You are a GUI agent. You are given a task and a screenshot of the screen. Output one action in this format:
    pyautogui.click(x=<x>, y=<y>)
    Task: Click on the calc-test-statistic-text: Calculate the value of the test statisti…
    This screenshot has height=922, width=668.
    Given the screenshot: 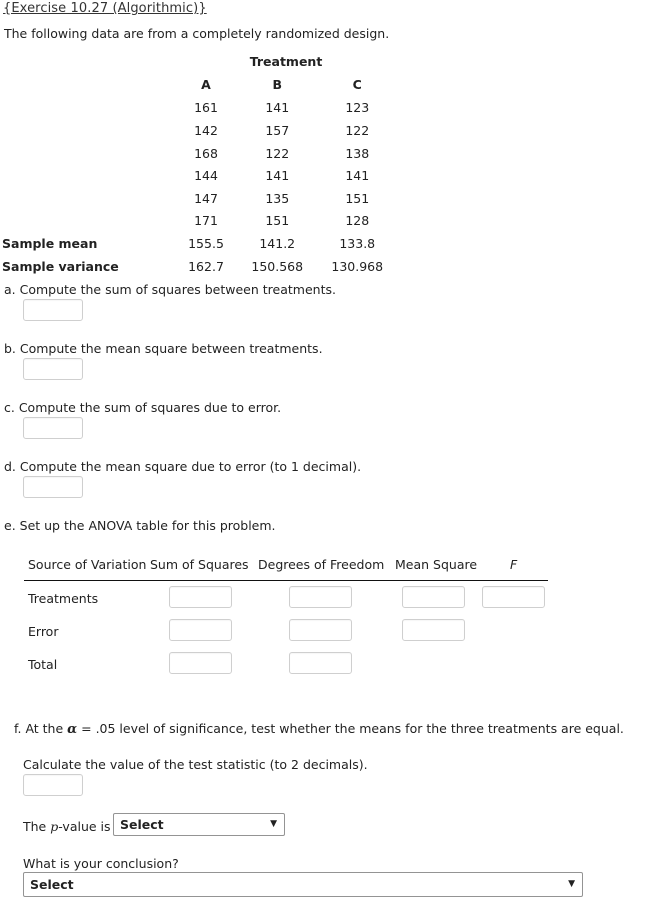 What is the action you would take?
    pyautogui.click(x=195, y=764)
    